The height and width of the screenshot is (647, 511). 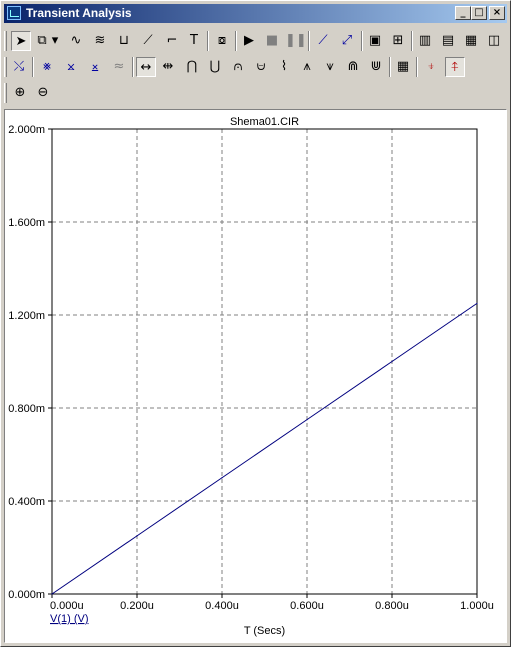 What do you see at coordinates (26, 316) in the screenshot?
I see `y-tick-label: 1.200m` at bounding box center [26, 316].